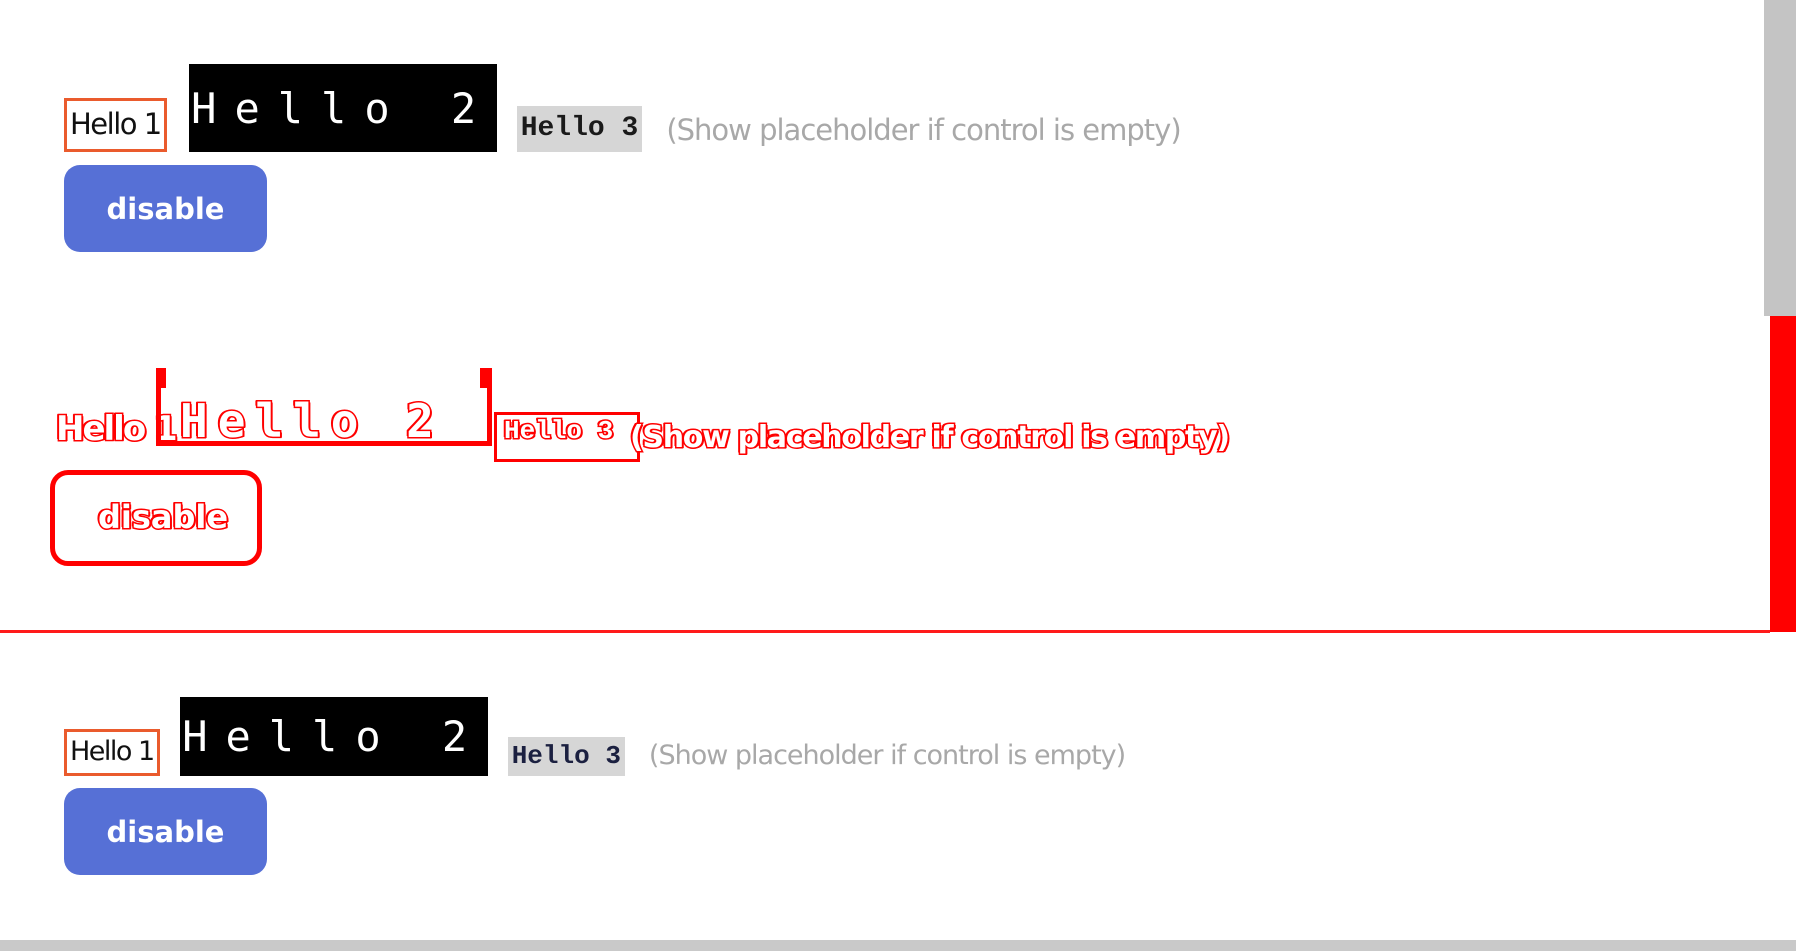 The image size is (1796, 951). Describe the element at coordinates (161, 378) in the screenshot. I see `diff-hello-2-box-left-tab` at that location.